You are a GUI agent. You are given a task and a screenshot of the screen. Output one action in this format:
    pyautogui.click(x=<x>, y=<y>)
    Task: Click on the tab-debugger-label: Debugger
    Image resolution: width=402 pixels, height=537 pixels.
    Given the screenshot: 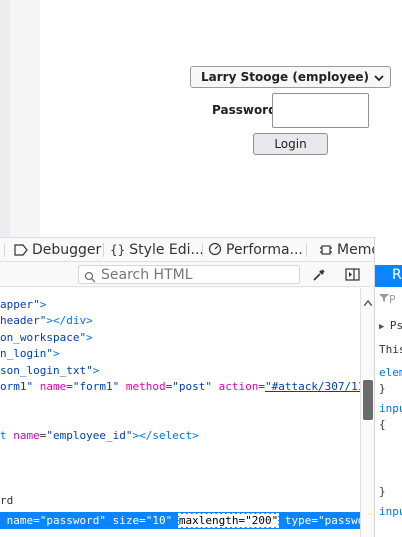 What is the action you would take?
    pyautogui.click(x=67, y=250)
    